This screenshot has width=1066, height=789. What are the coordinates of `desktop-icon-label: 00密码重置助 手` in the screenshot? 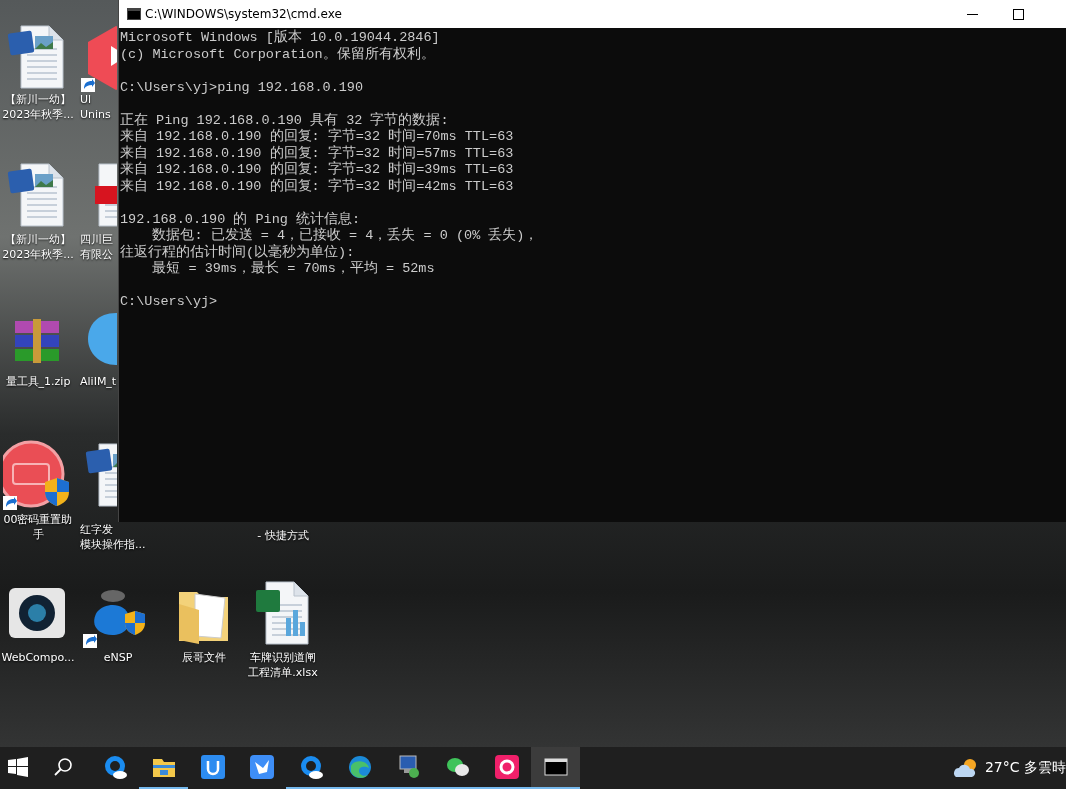 It's located at (38, 527).